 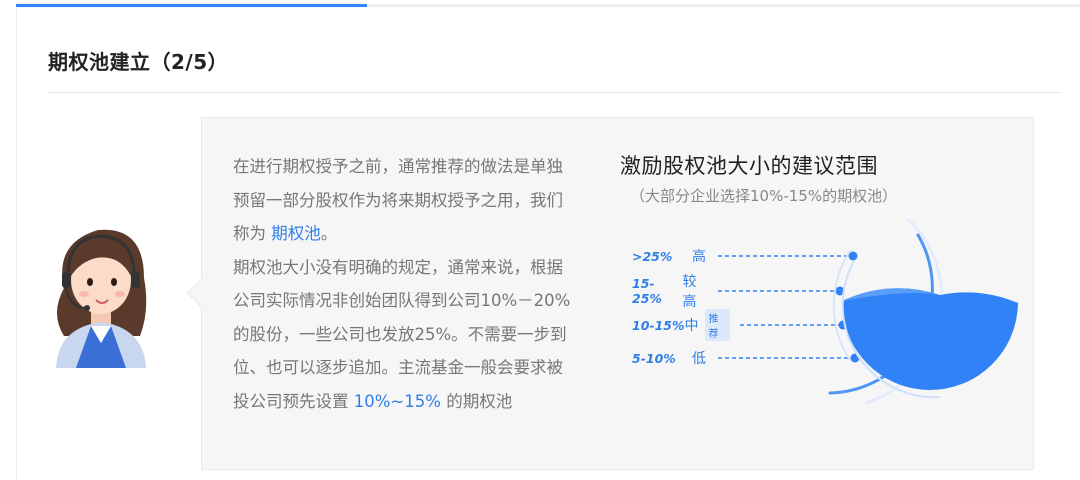 I want to click on level-range: 5-10%, so click(x=654, y=358).